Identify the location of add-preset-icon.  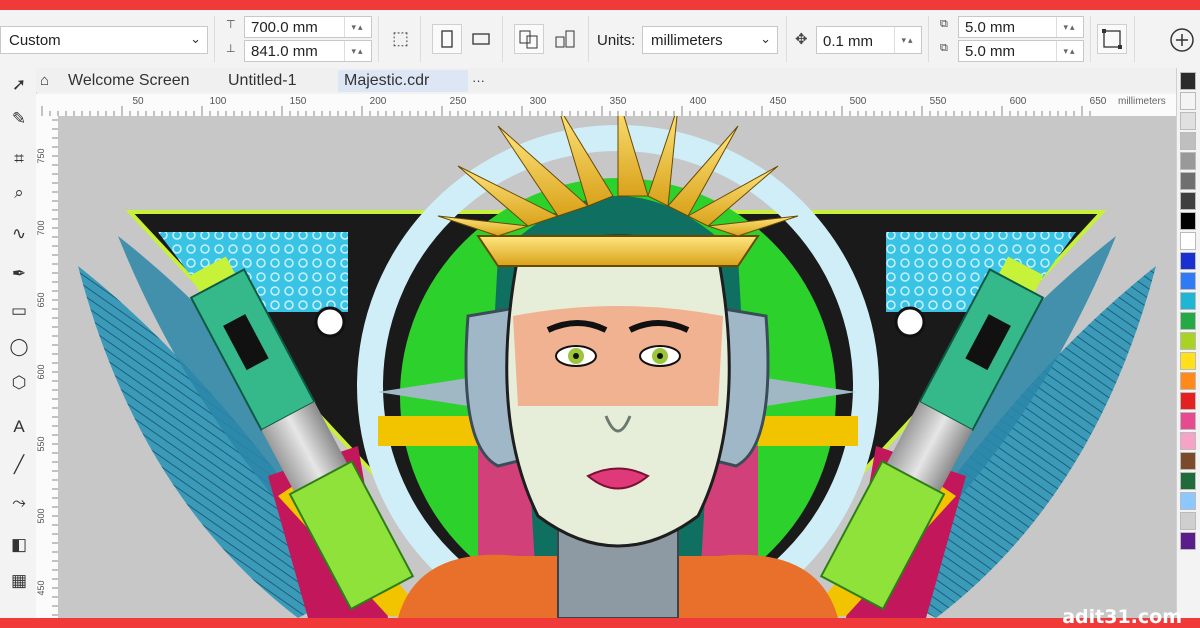
(1183, 40).